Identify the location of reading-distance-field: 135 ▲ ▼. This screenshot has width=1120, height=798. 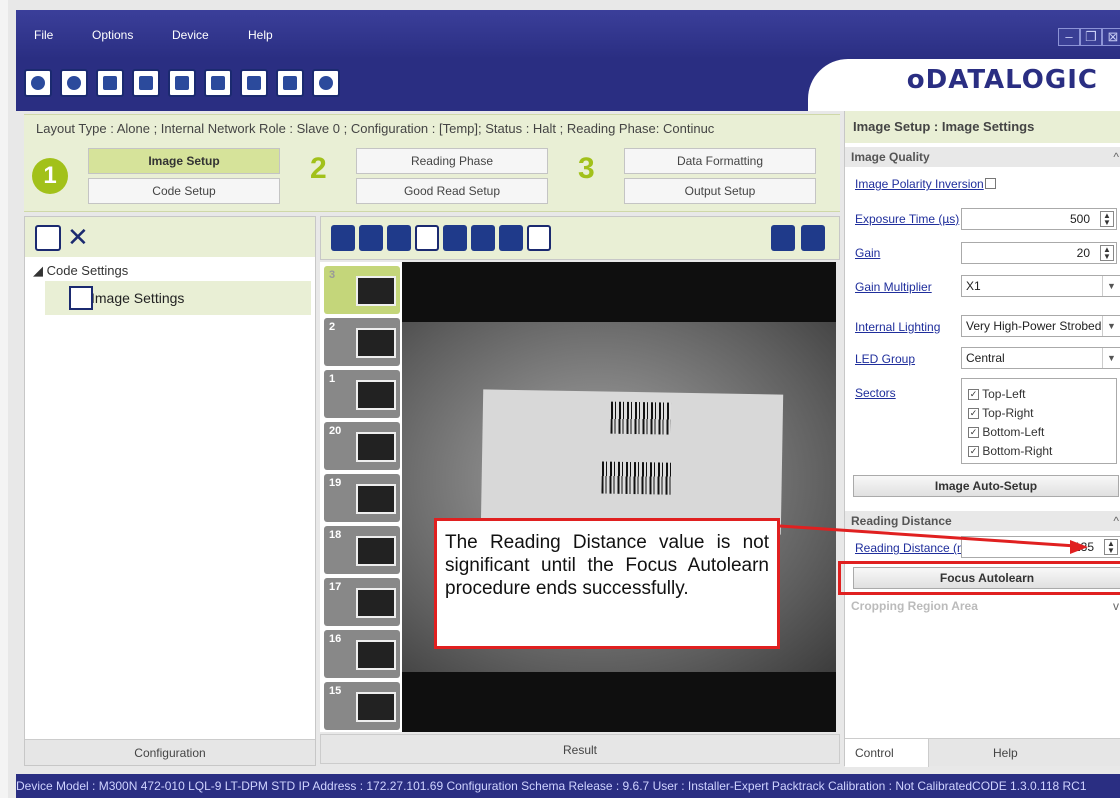
(1040, 547).